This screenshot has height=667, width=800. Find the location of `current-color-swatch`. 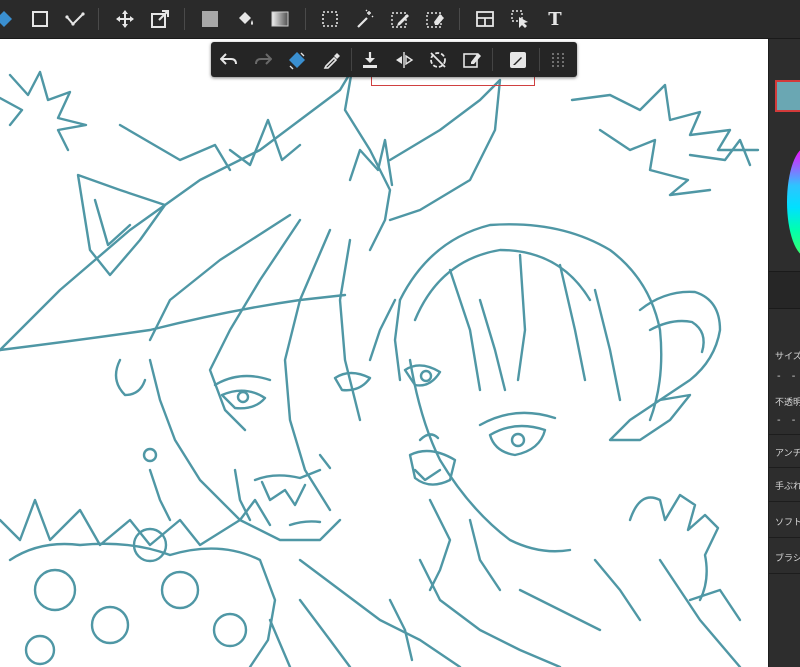

current-color-swatch is located at coordinates (787, 96).